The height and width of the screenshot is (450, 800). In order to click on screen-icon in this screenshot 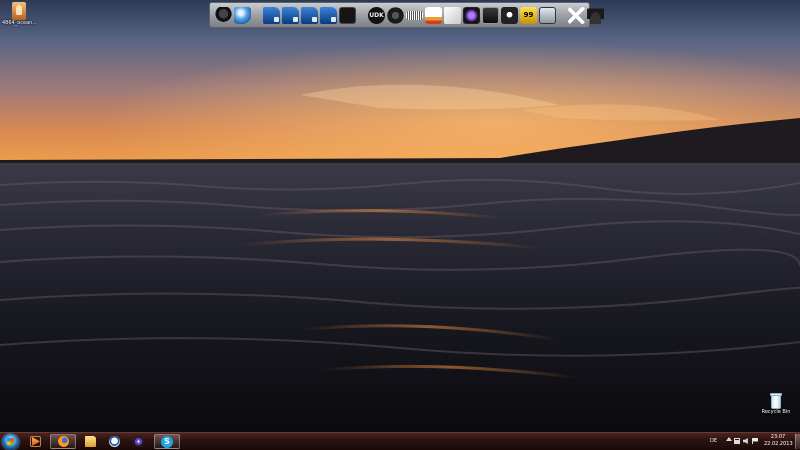, I will do `click(547, 15)`.